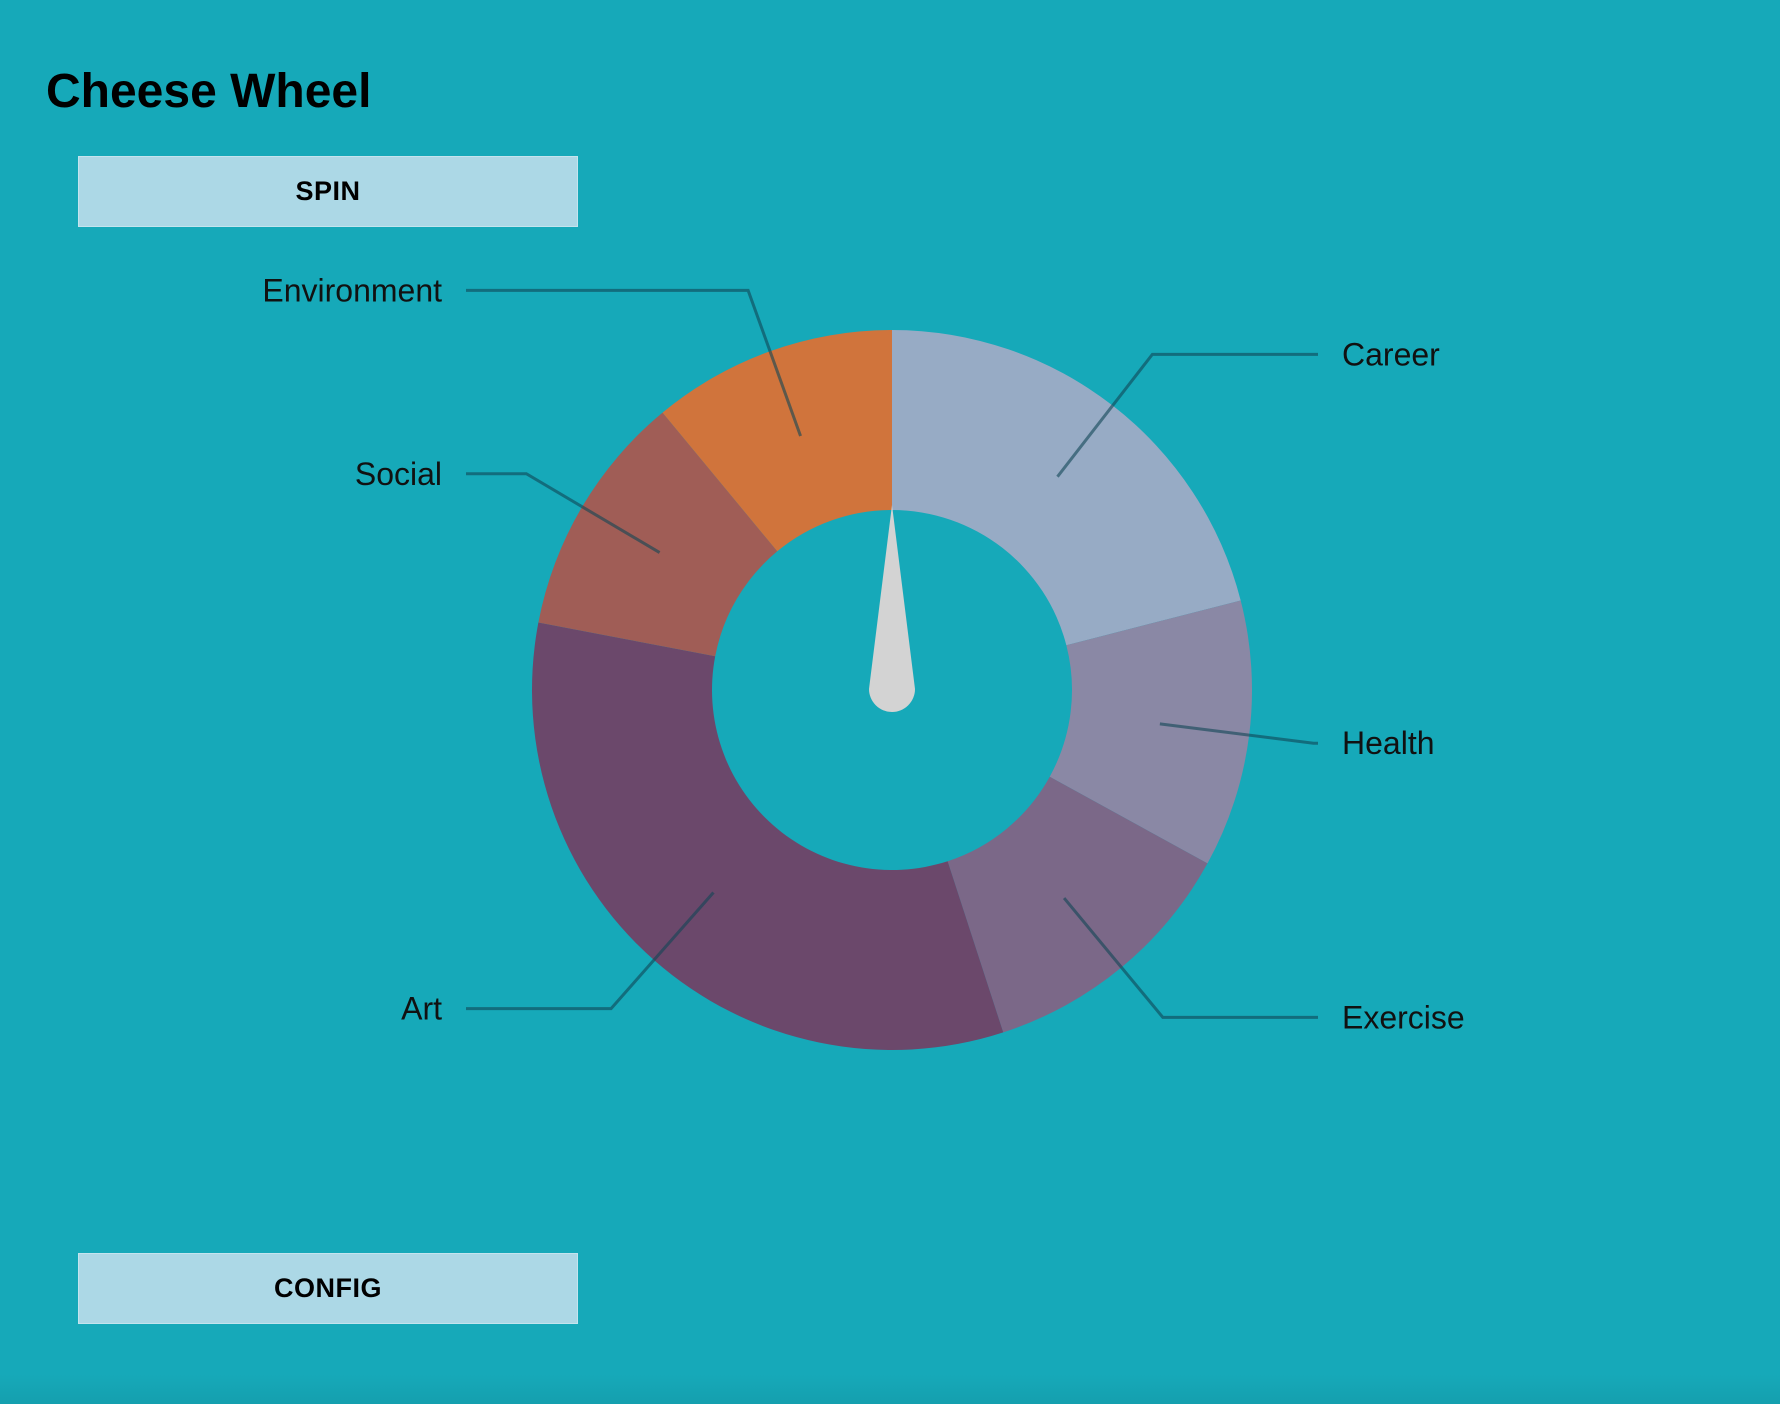 Image resolution: width=1780 pixels, height=1404 pixels. Describe the element at coordinates (421, 1009) in the screenshot. I see `label-art: Art` at that location.